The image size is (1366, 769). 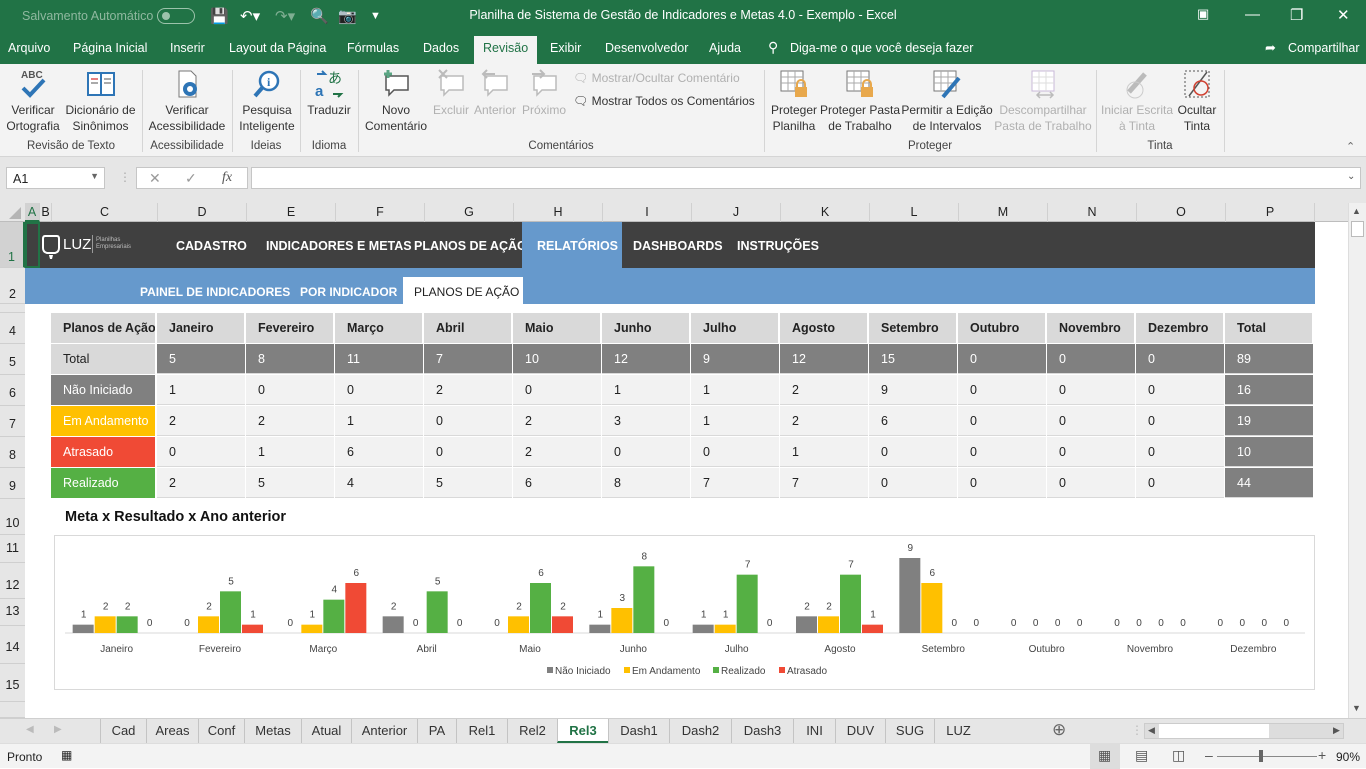 I want to click on row-header-10: 10, so click(x=12, y=517).